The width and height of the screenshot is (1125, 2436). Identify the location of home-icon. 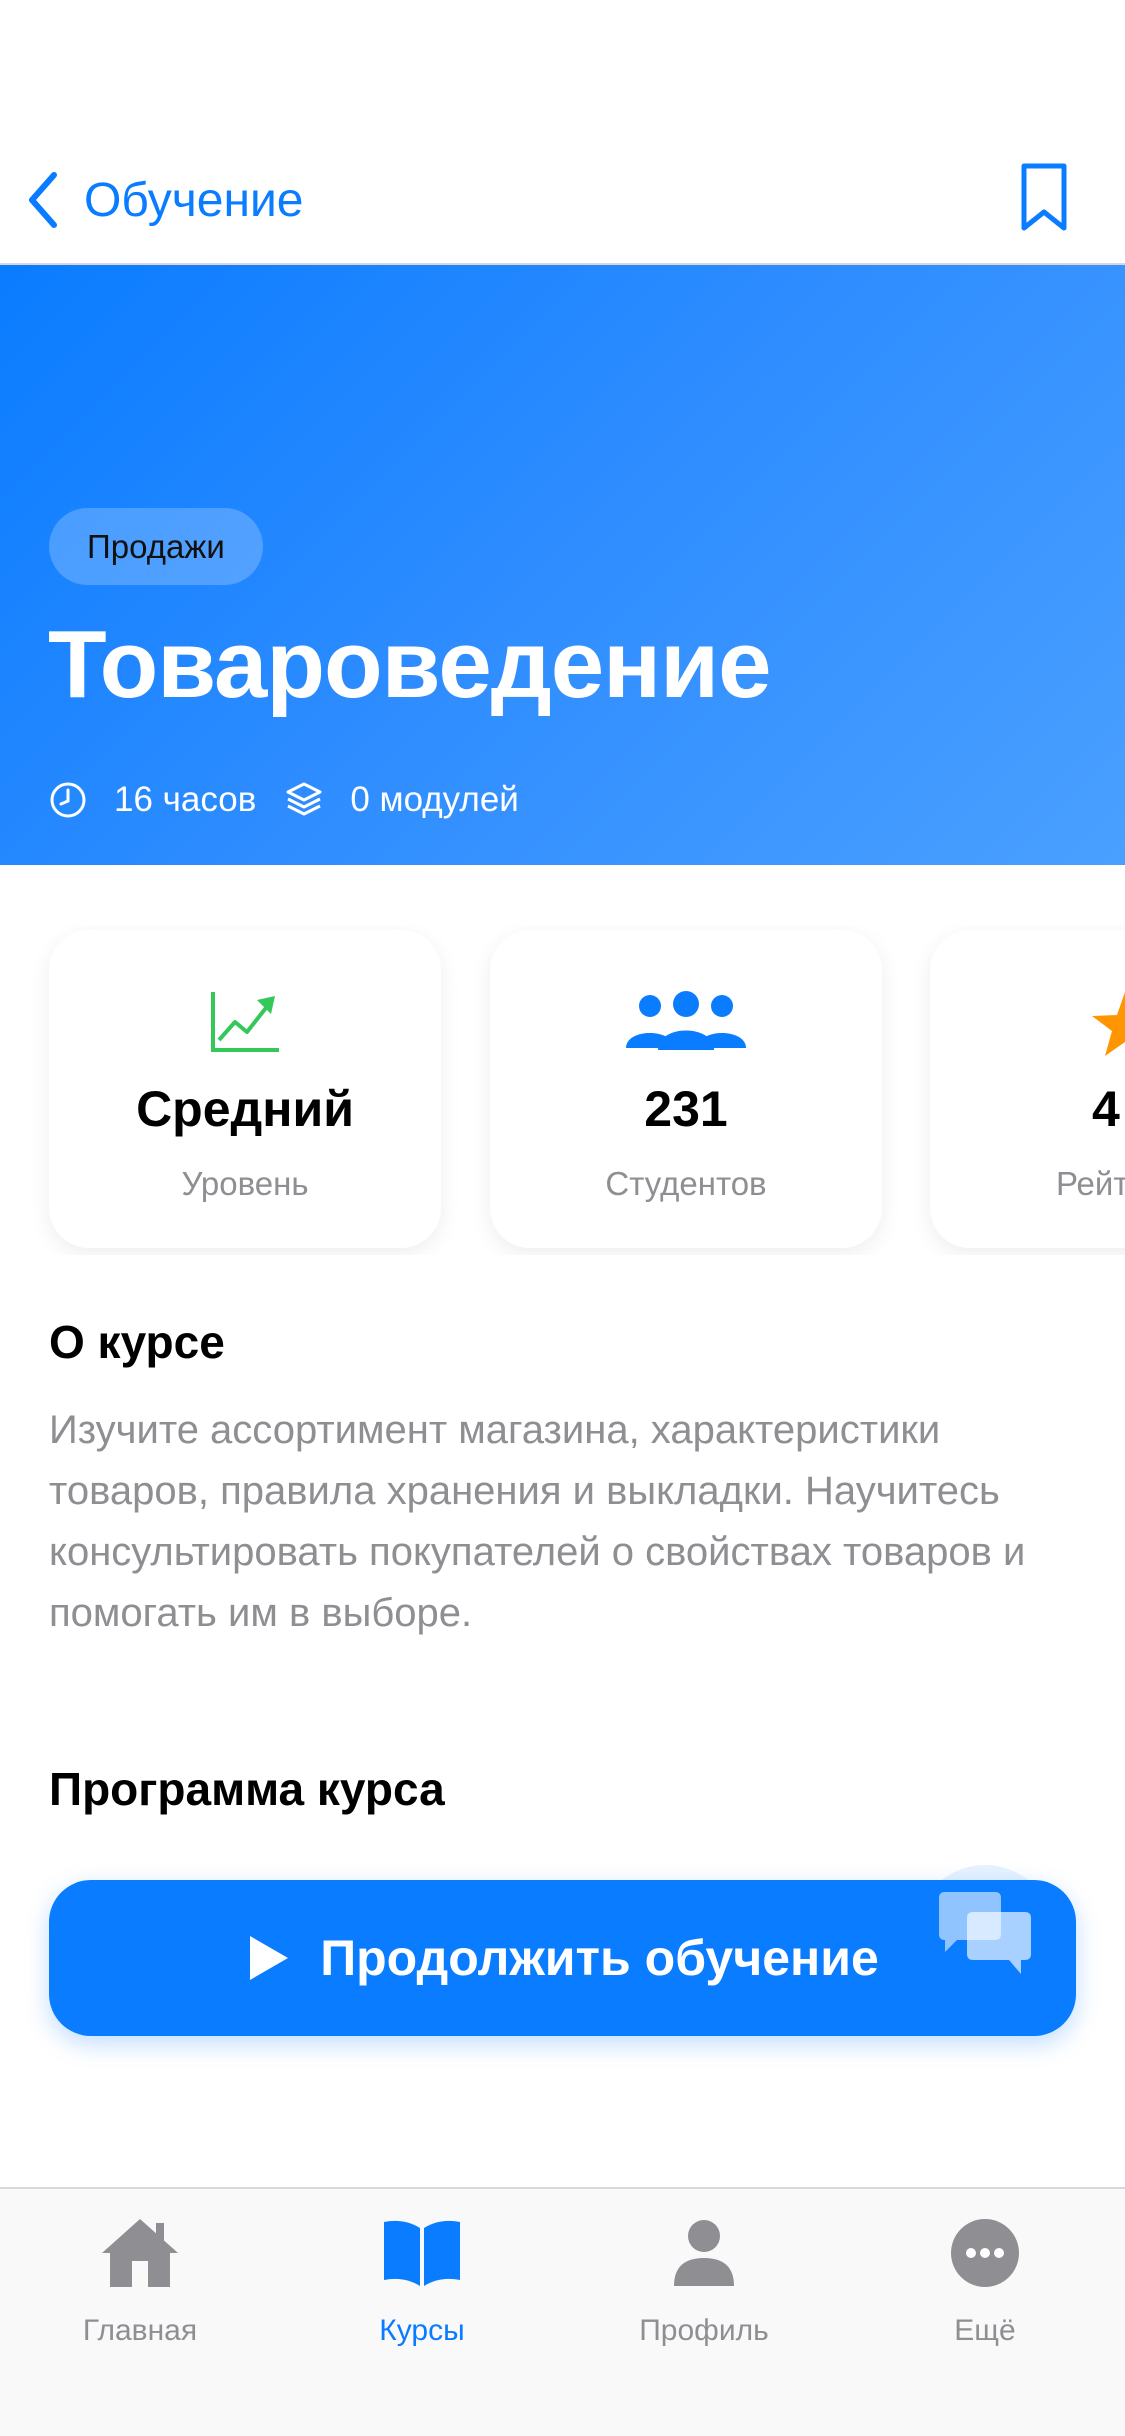
(140, 2253).